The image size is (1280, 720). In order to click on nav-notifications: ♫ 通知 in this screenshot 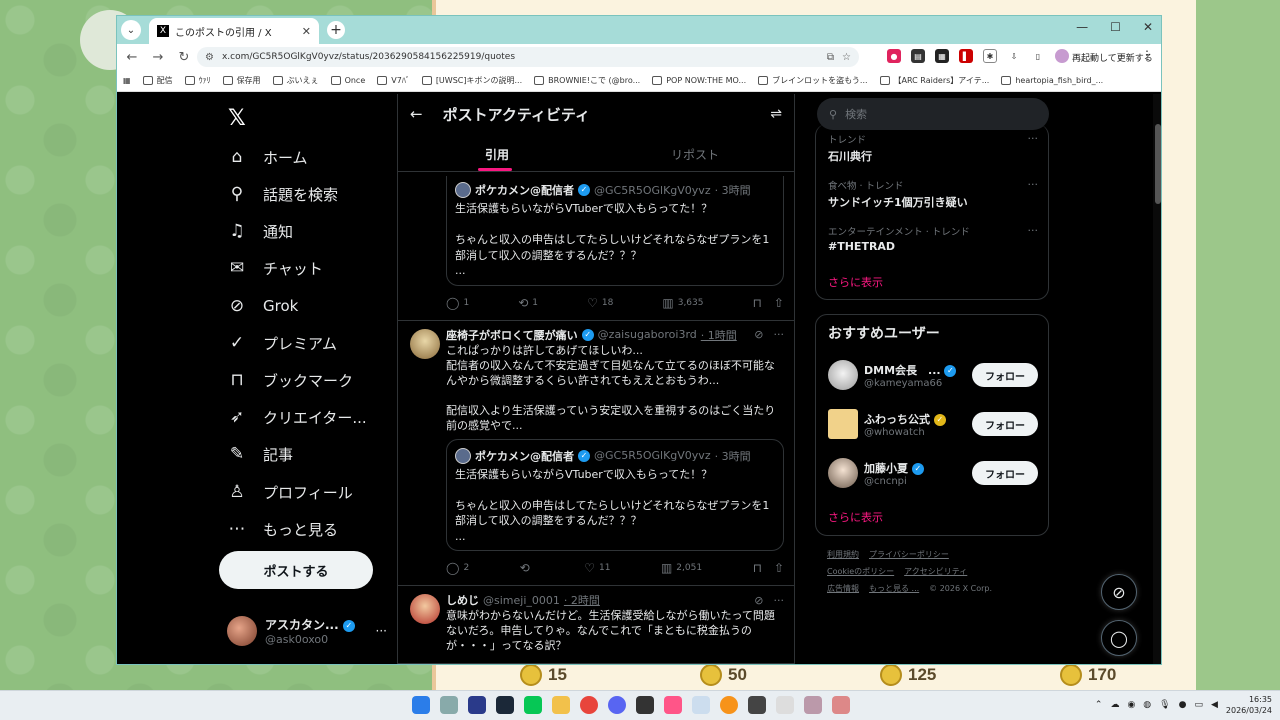, I will do `click(260, 231)`.